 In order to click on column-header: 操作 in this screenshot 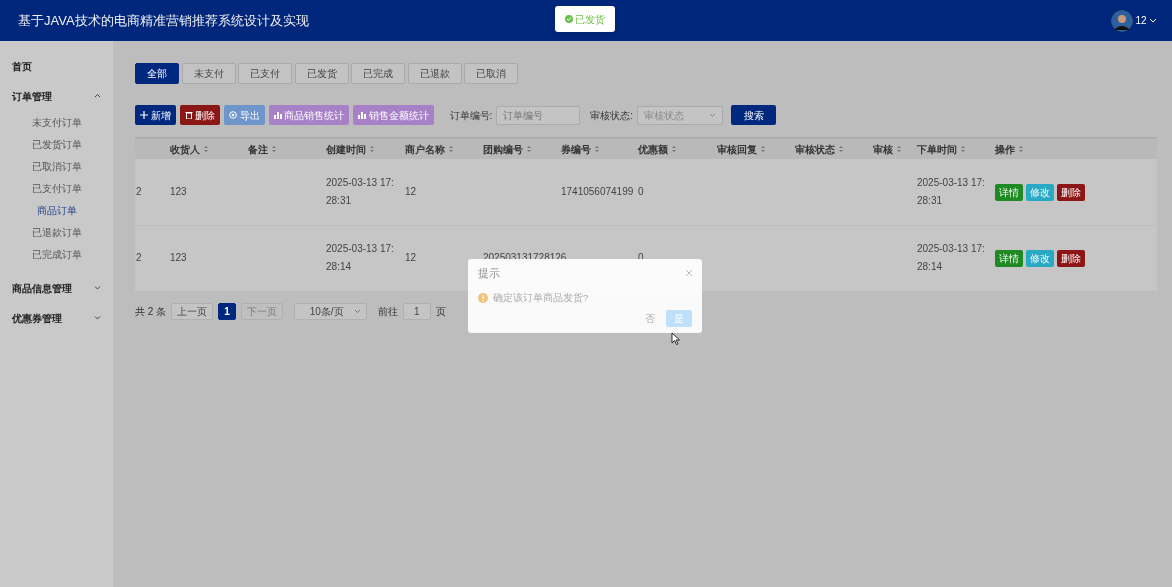, I will do `click(1005, 149)`.